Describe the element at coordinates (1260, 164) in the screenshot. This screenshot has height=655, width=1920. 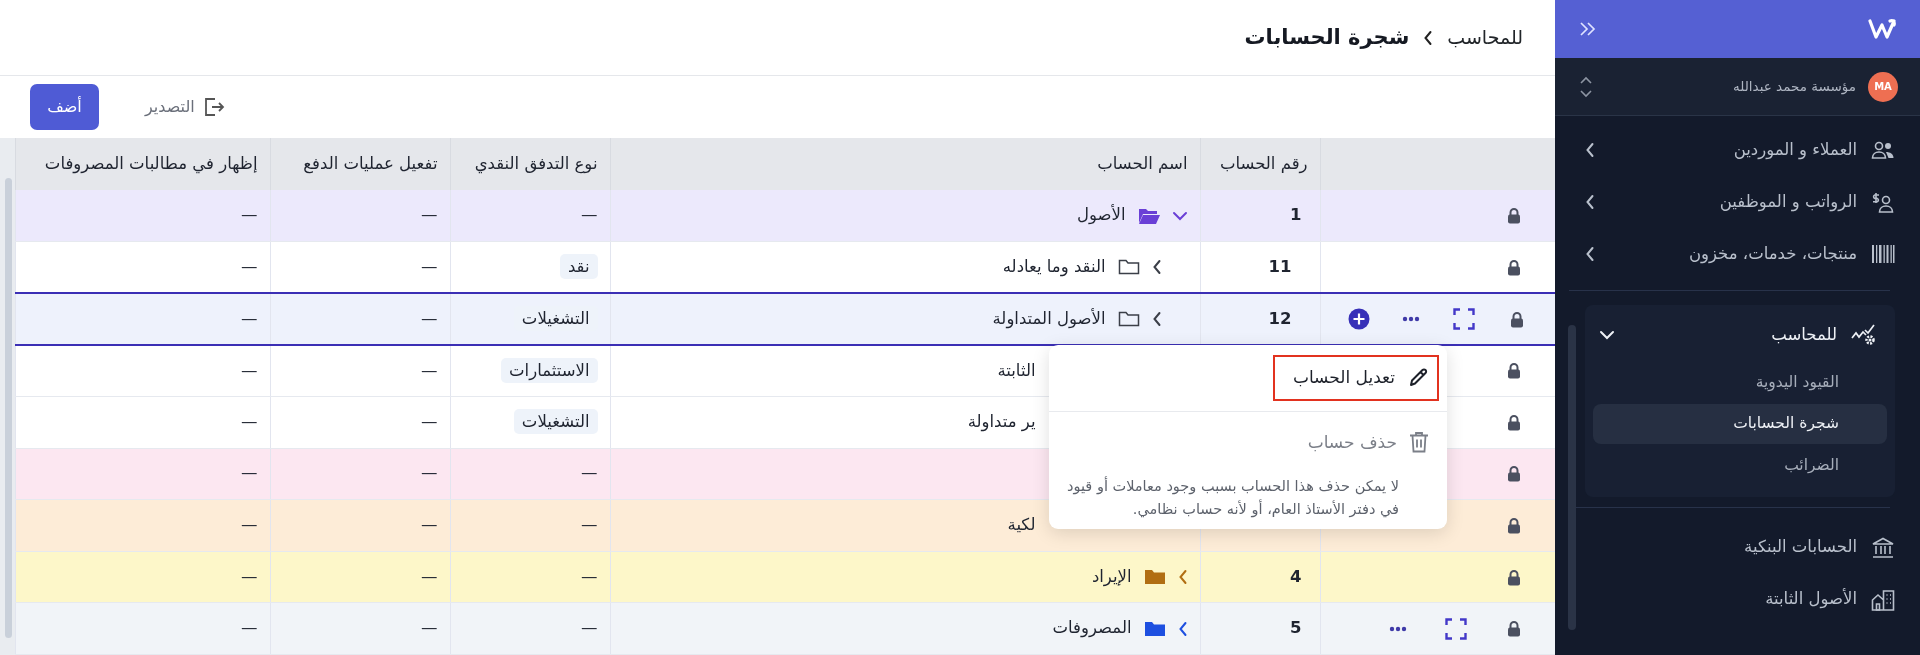
I see `column-header: رقم الحساب` at that location.